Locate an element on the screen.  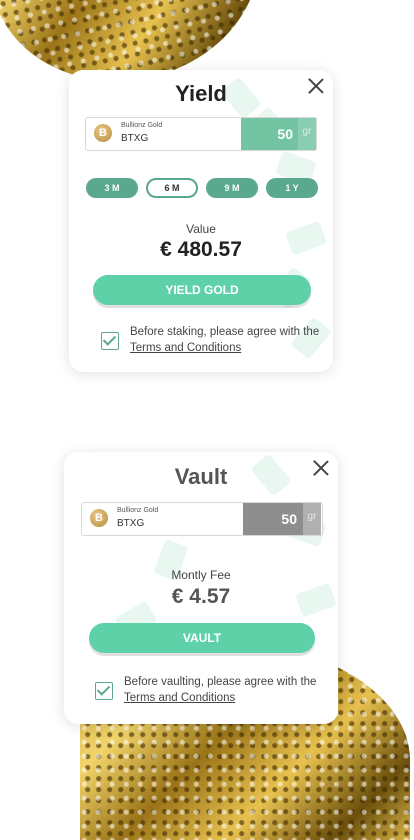
period-6m: 6 M is located at coordinates (172, 188).